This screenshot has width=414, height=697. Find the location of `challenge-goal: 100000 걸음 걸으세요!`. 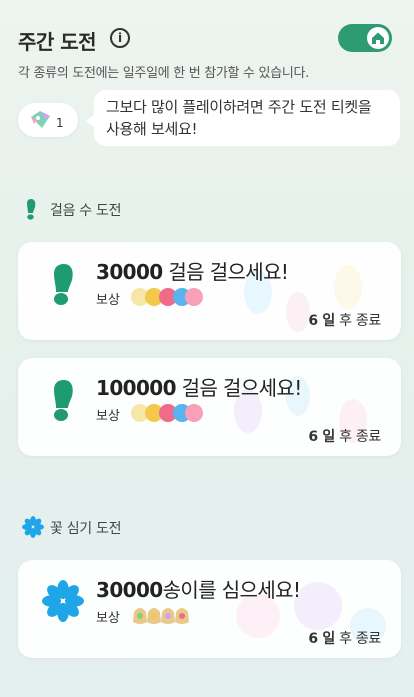

challenge-goal: 100000 걸음 걸으세요! is located at coordinates (199, 386).